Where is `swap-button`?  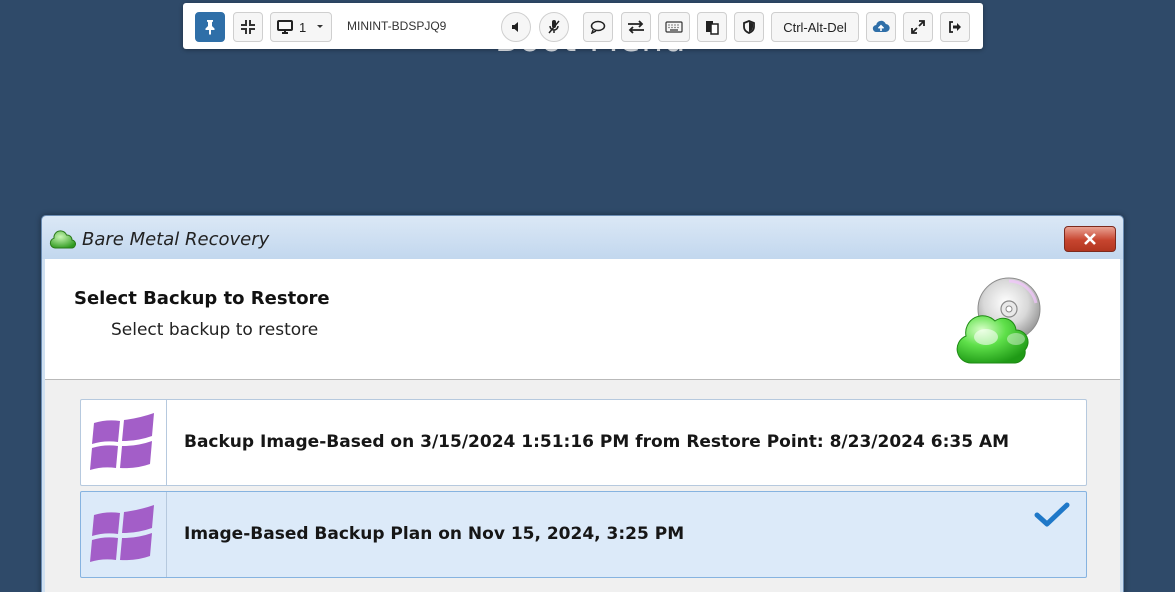 swap-button is located at coordinates (636, 27).